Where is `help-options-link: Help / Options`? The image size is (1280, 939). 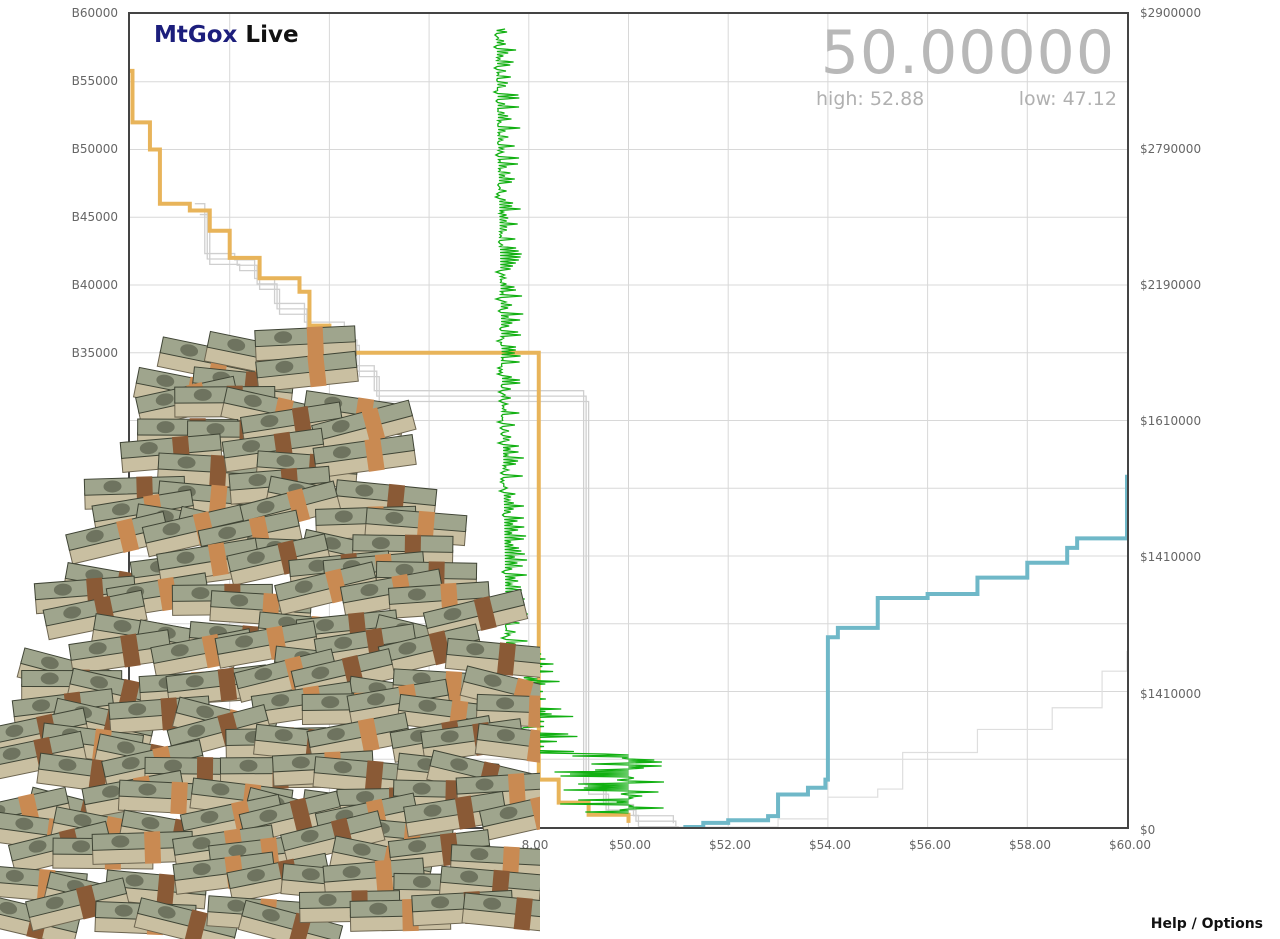
help-options-link: Help / Options is located at coordinates (1207, 924).